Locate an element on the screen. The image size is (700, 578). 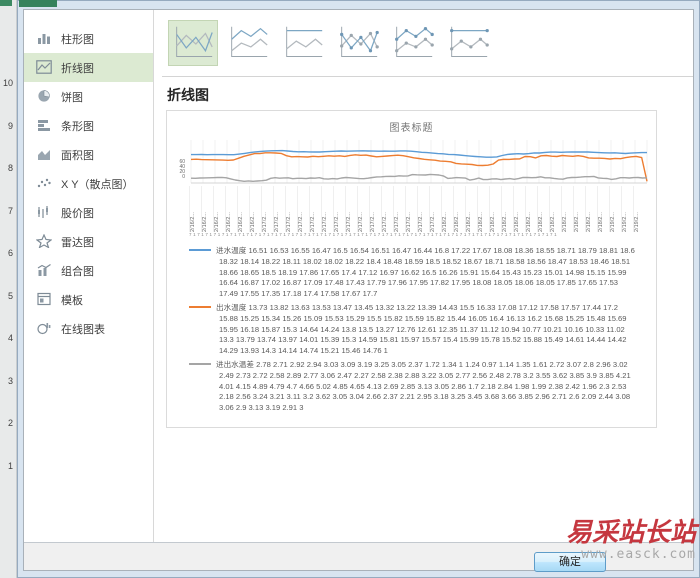
sidebar-item-label: 面积图 is located at coordinates (77, 155).